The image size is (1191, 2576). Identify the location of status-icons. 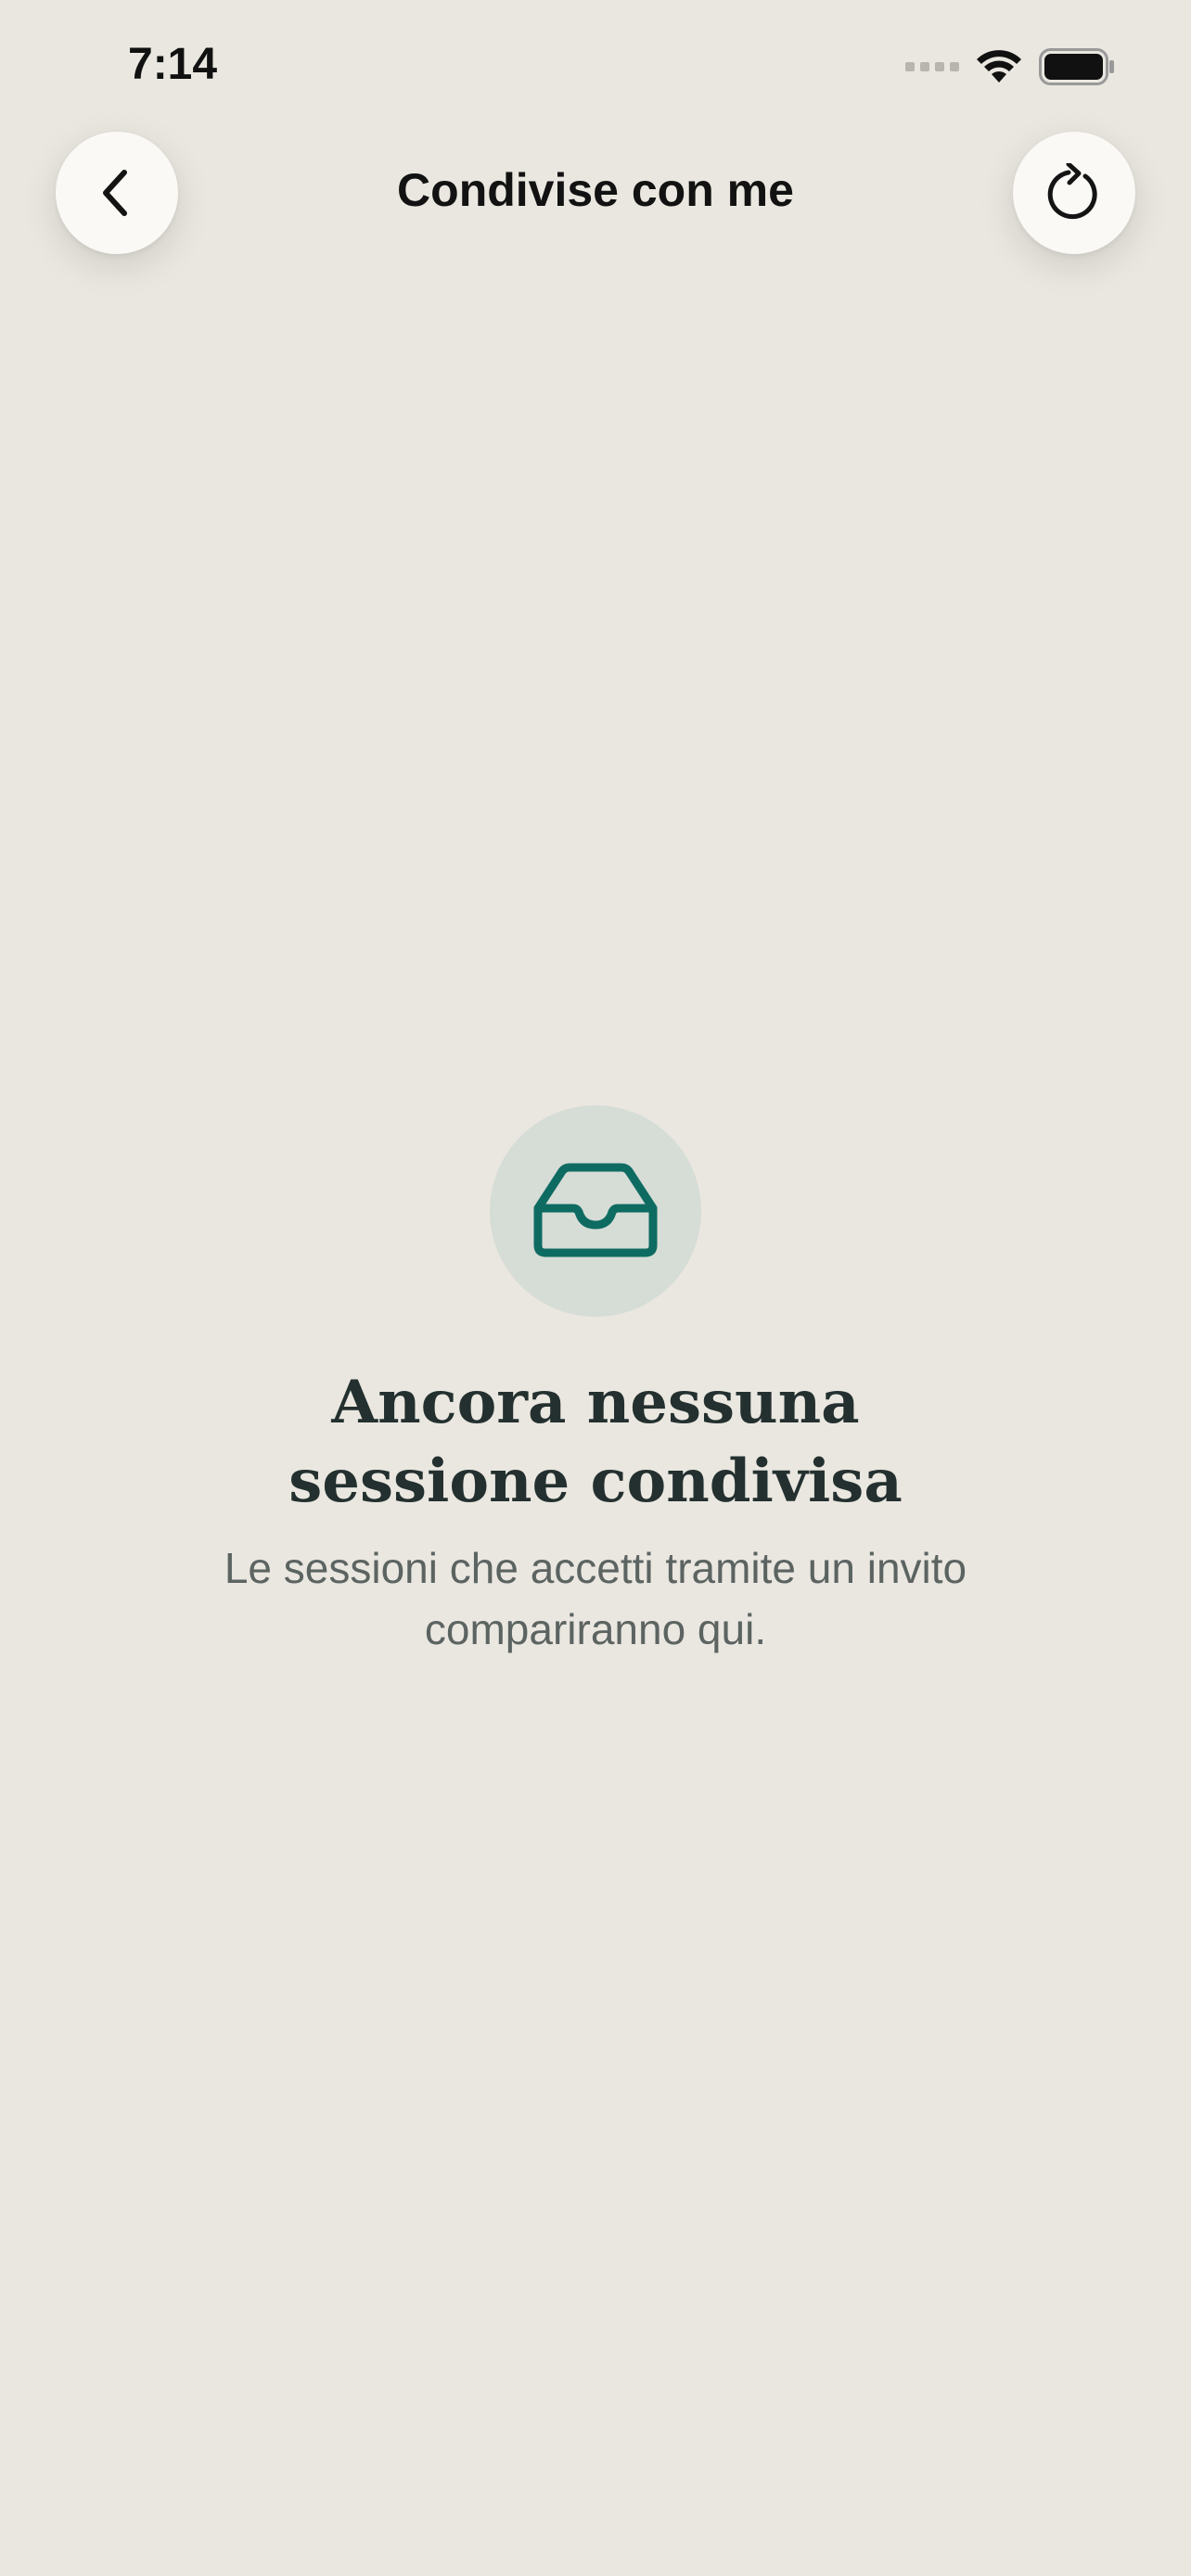
(1010, 66).